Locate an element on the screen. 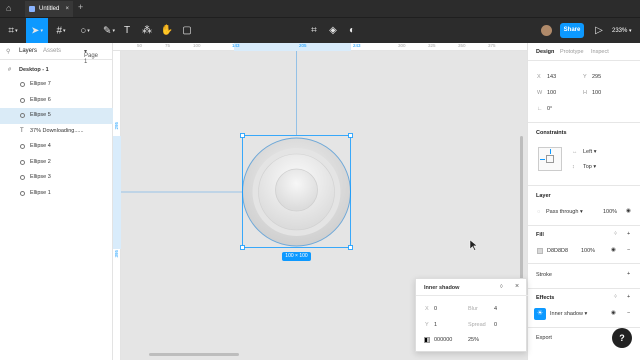 The width and height of the screenshot is (640, 360). shadow-opacity-field: 25% is located at coordinates (473, 340).